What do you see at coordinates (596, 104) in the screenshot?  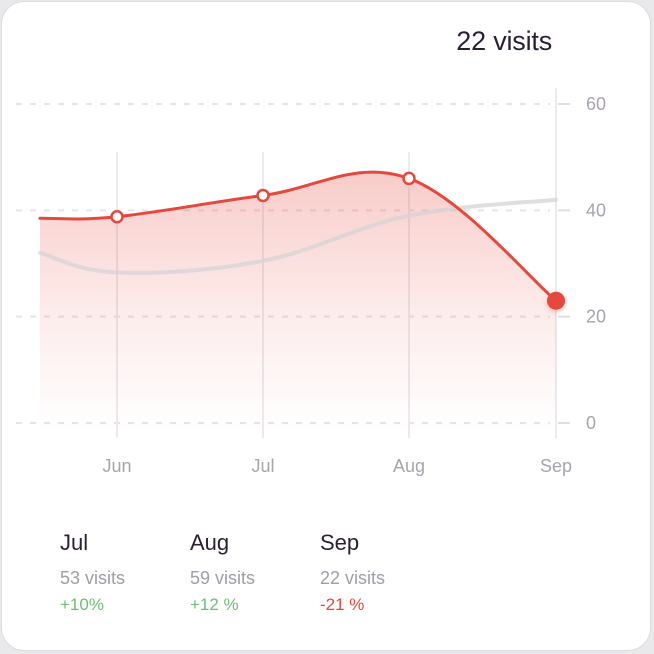 I see `y-tick-label: 60` at bounding box center [596, 104].